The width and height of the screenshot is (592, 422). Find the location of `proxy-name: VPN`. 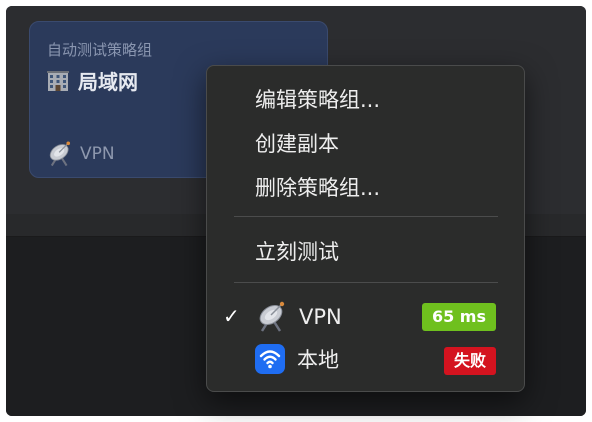

proxy-name: VPN is located at coordinates (320, 317).